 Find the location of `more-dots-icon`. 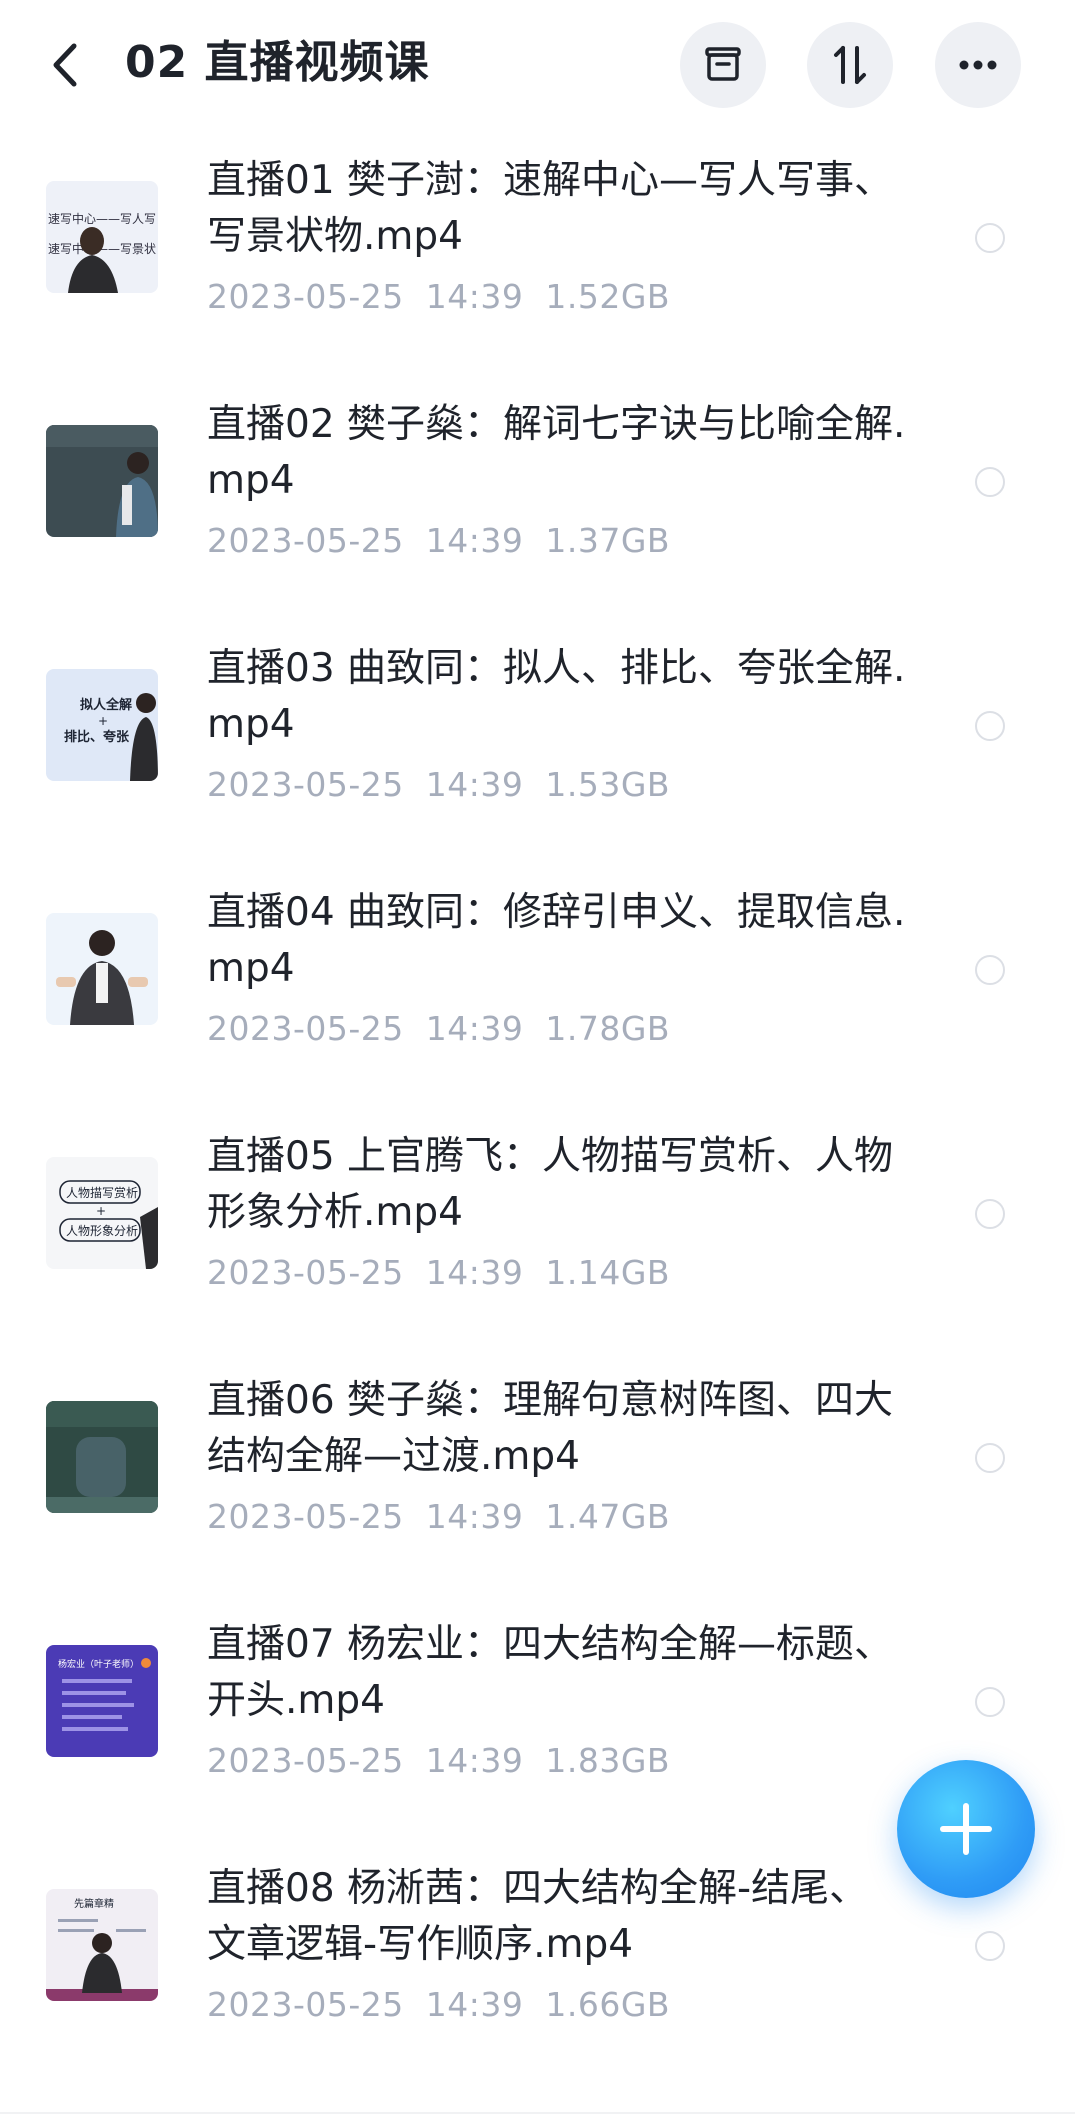

more-dots-icon is located at coordinates (978, 65).